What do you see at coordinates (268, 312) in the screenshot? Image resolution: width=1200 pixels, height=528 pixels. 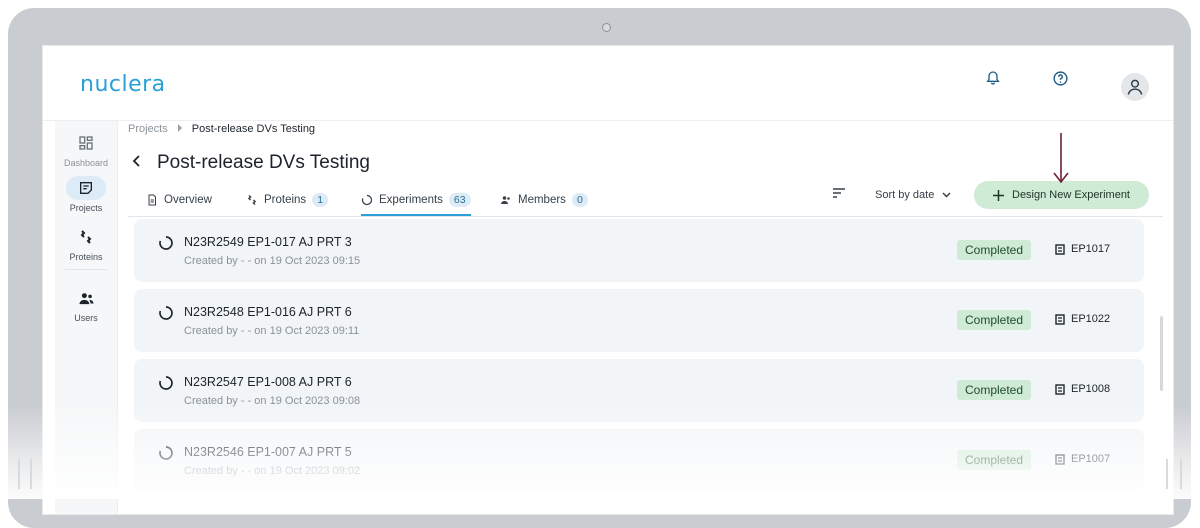 I see `experiment-name: N23R2548 EP1-016 AJ PRT 6` at bounding box center [268, 312].